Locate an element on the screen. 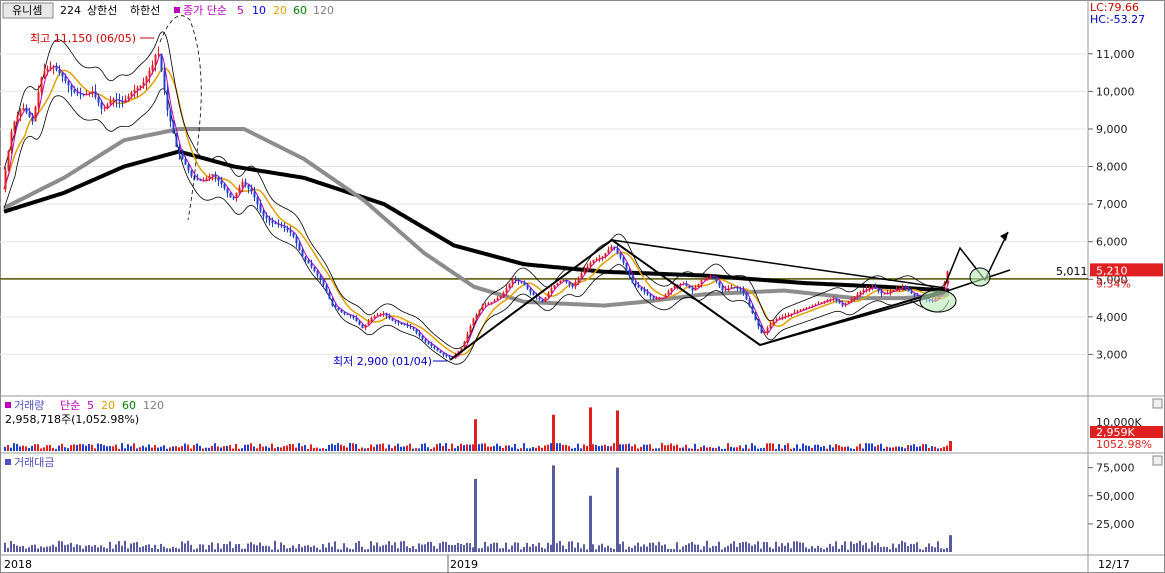 This screenshot has width=1165, height=573. ma-period-20: 20 is located at coordinates (280, 10).